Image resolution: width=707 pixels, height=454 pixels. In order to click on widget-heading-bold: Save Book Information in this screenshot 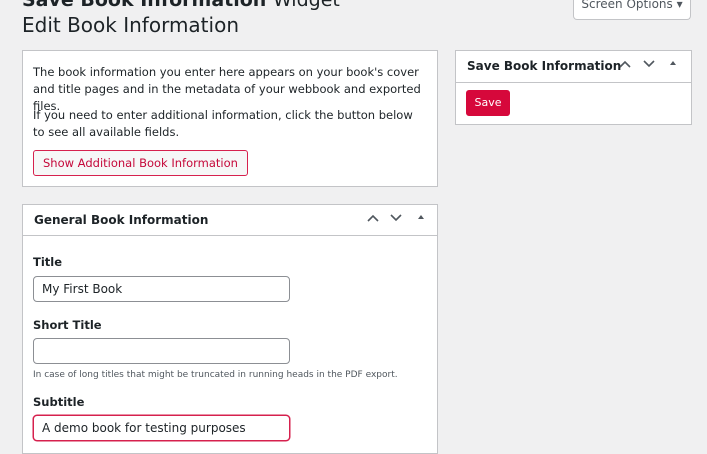, I will do `click(144, 5)`.